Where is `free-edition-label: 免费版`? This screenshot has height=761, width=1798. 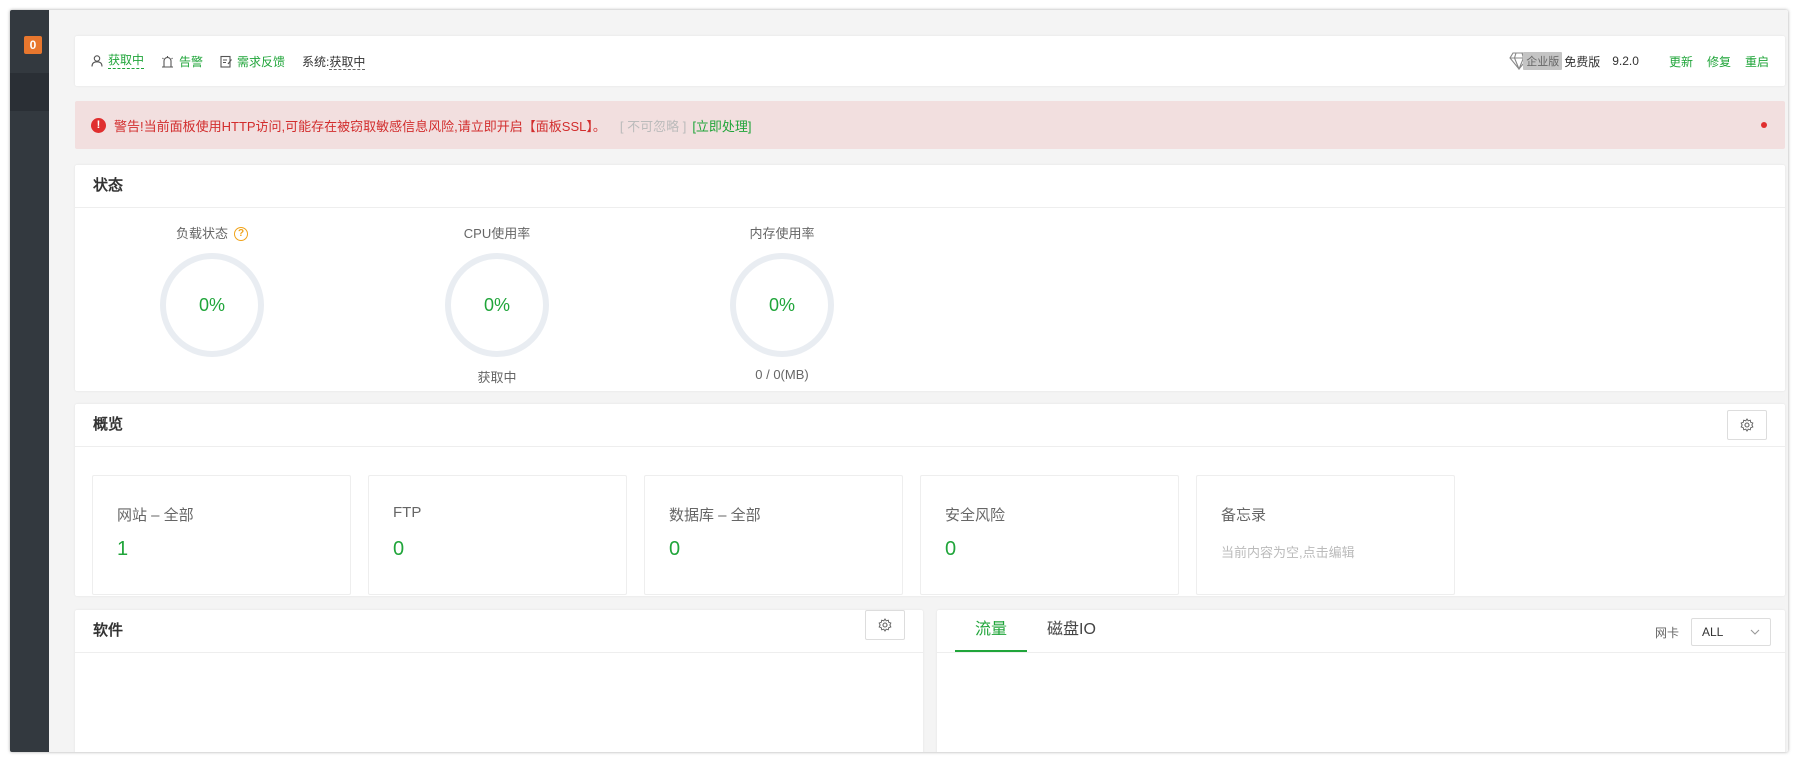
free-edition-label: 免费版 is located at coordinates (1582, 61).